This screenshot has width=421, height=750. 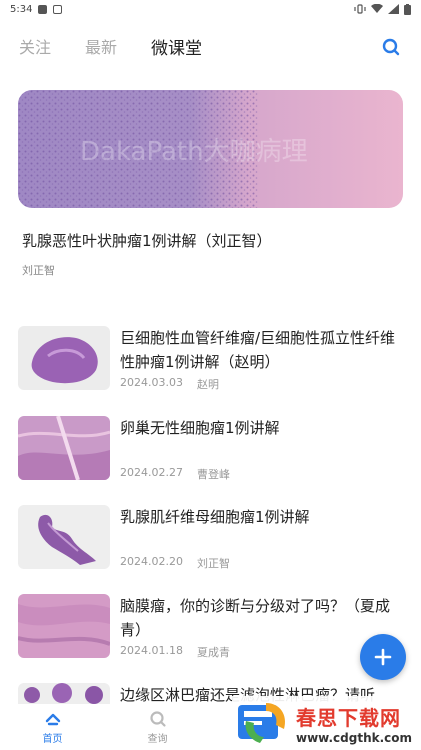 What do you see at coordinates (213, 563) in the screenshot?
I see `course-author: 刘正智` at bounding box center [213, 563].